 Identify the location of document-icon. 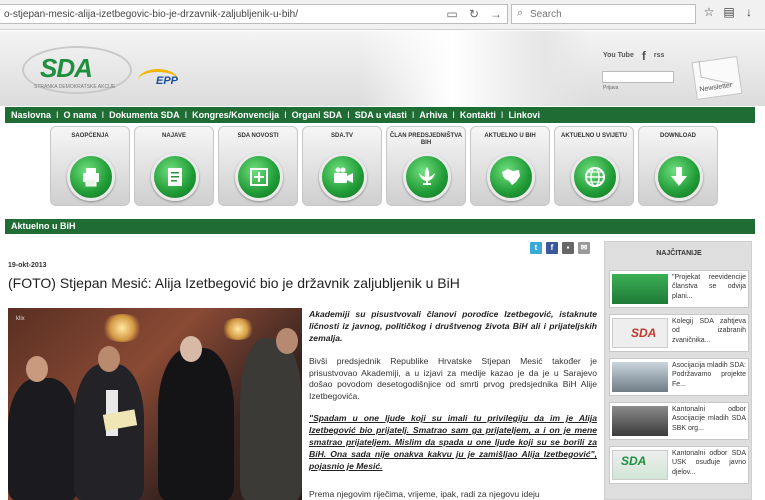
(175, 177).